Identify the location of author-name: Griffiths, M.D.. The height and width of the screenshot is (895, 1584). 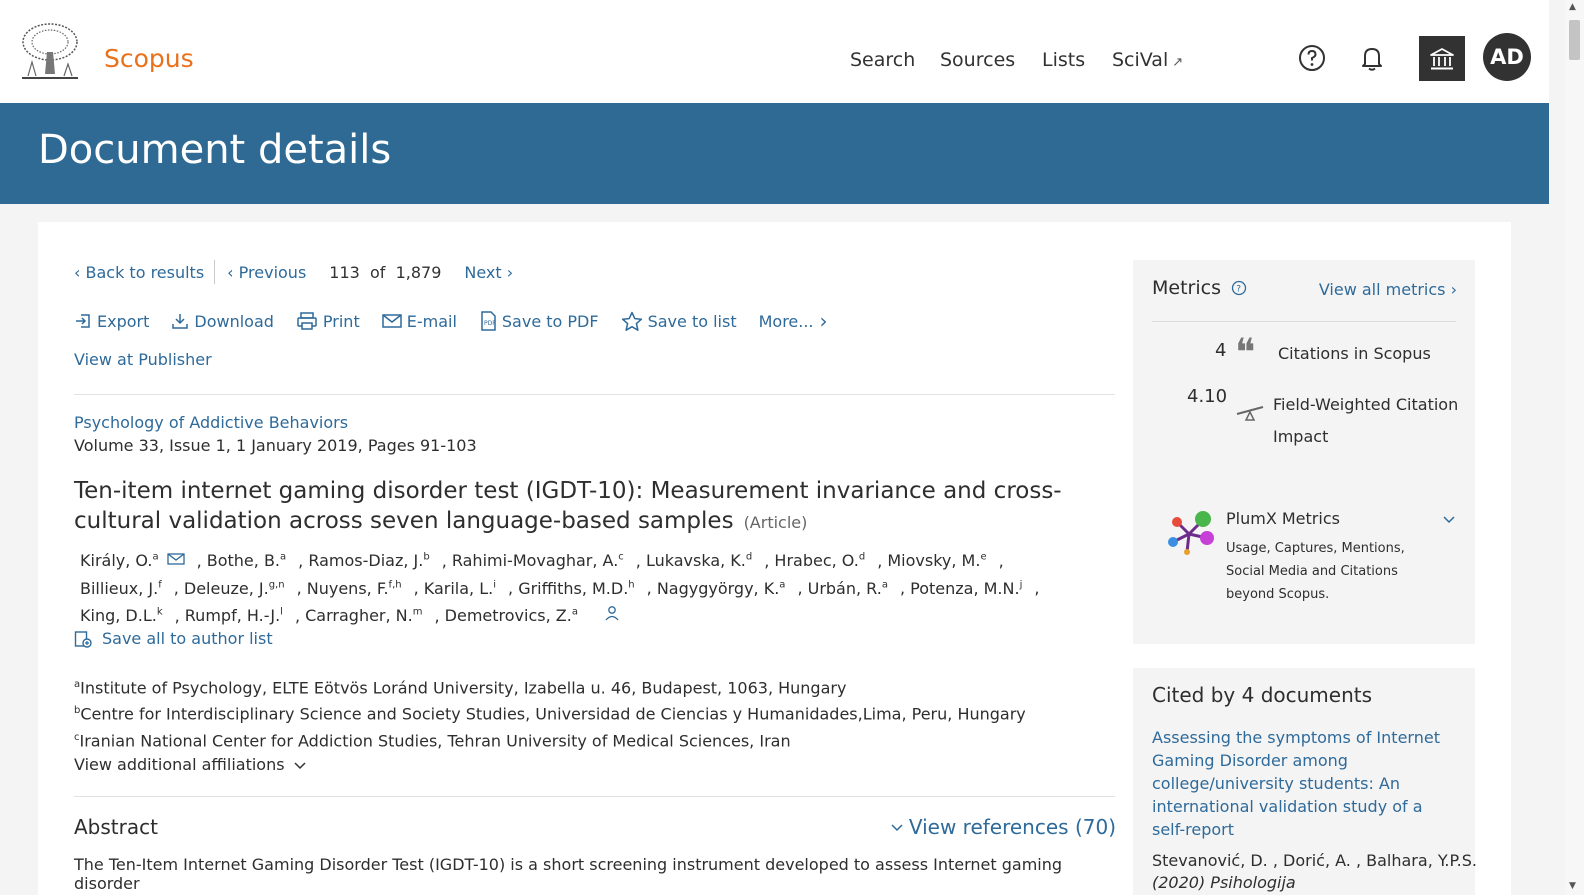
(573, 588).